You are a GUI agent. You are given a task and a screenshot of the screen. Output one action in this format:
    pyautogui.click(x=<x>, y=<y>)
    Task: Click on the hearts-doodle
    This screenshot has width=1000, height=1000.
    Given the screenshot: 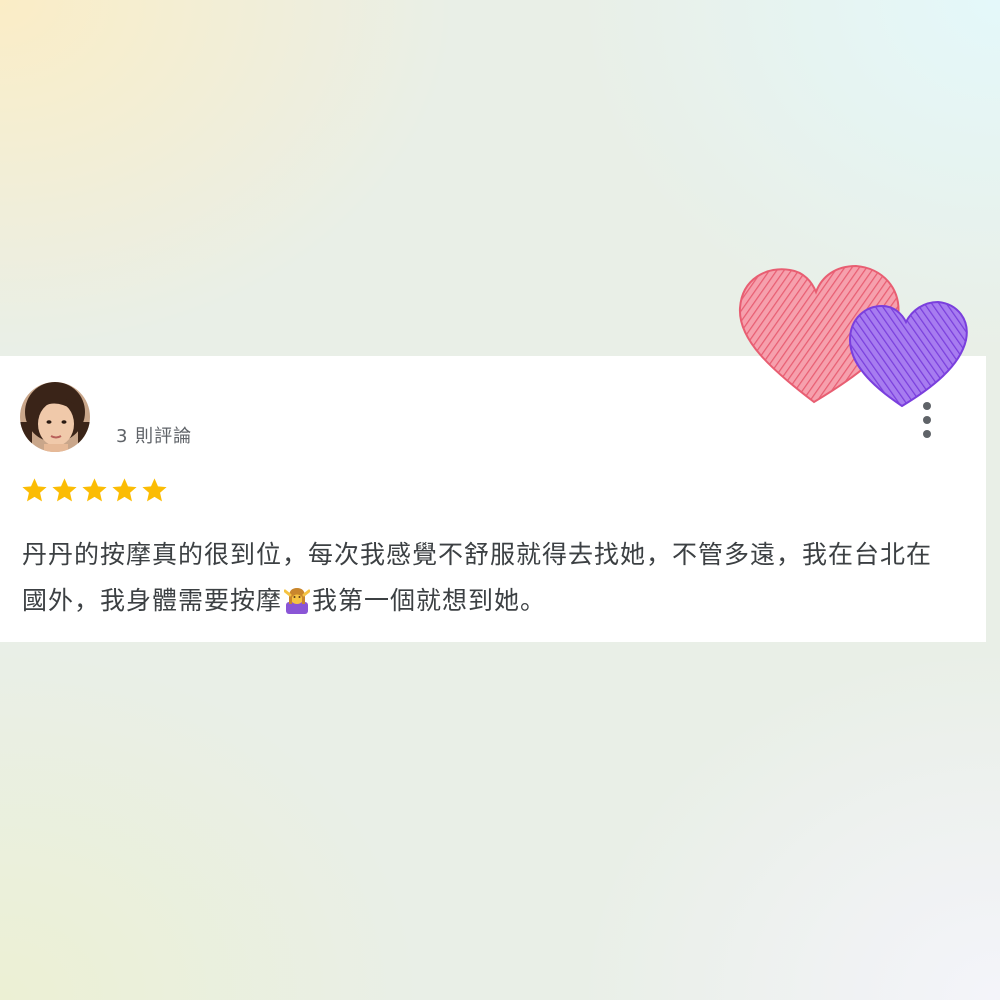 What is the action you would take?
    pyautogui.click(x=853, y=336)
    